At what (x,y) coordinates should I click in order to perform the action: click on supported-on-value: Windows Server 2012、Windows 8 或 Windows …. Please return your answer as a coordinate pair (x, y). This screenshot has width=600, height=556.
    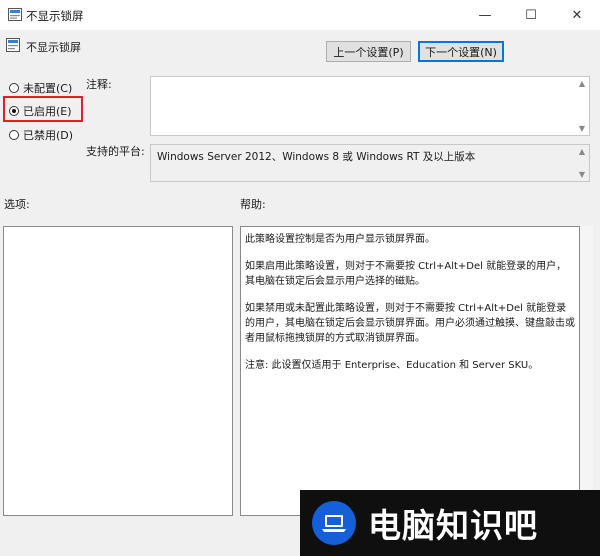
    Looking at the image, I should click on (316, 157).